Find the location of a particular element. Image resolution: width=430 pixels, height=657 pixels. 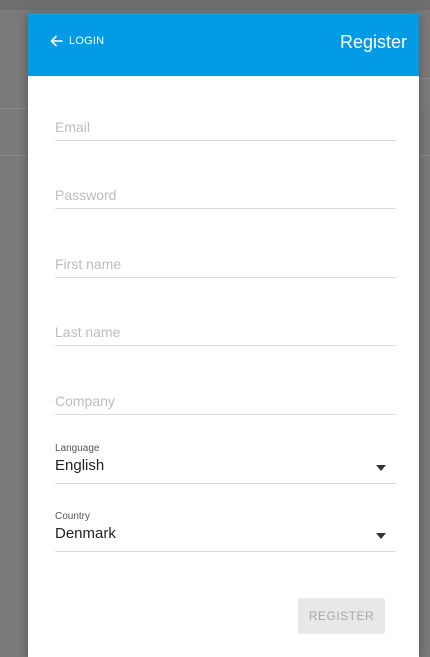

language-label: Language is located at coordinates (77, 448).